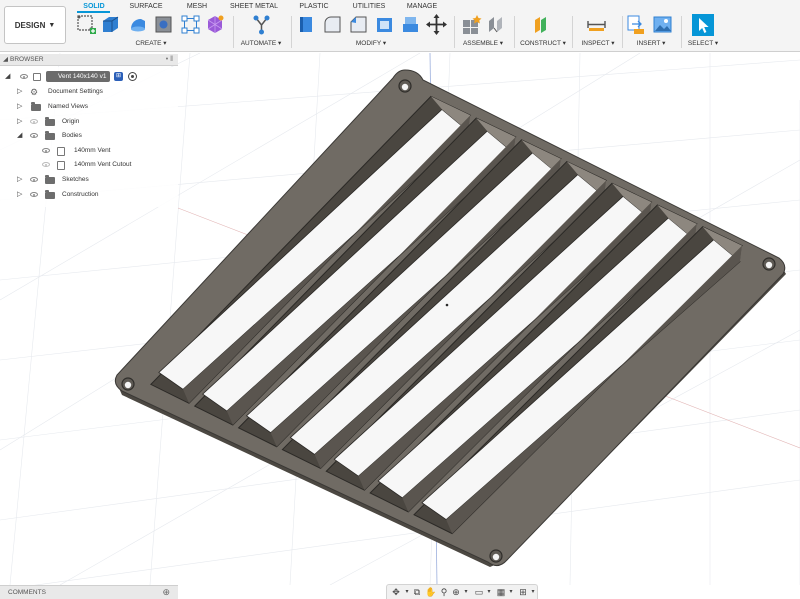  I want to click on move-icon, so click(436, 24).